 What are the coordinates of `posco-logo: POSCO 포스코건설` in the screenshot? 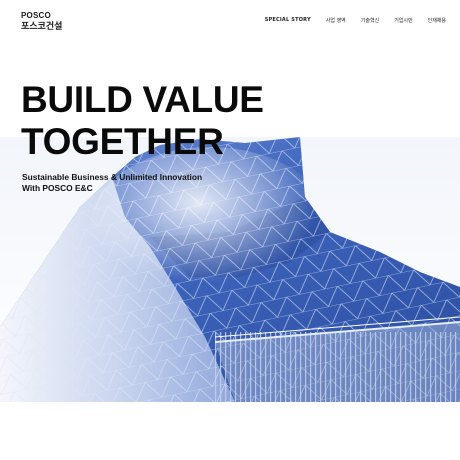 It's located at (41, 22).